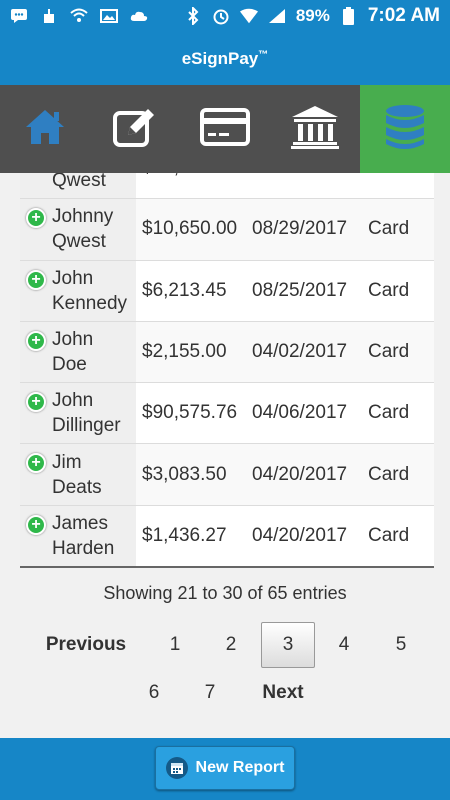 This screenshot has width=450, height=800. What do you see at coordinates (49, 16) in the screenshot?
I see `cleaning-icon` at bounding box center [49, 16].